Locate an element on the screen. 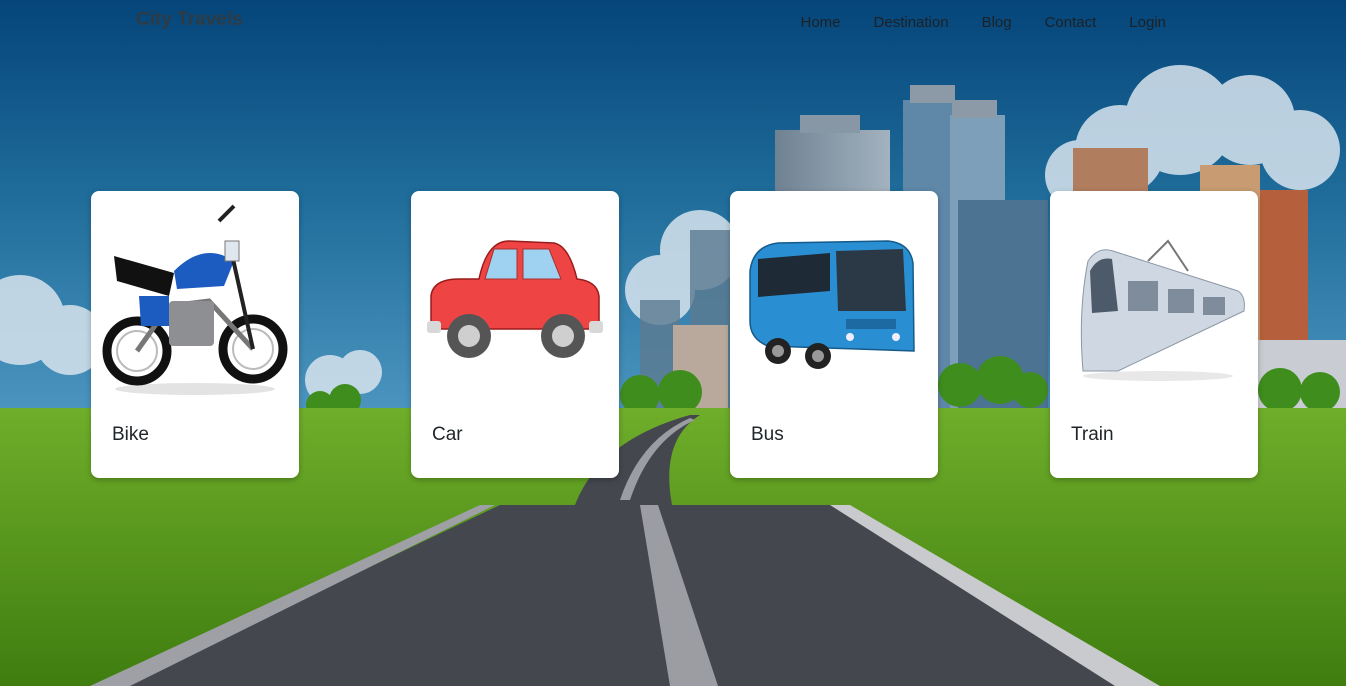  nav-login: Login is located at coordinates (1147, 22).